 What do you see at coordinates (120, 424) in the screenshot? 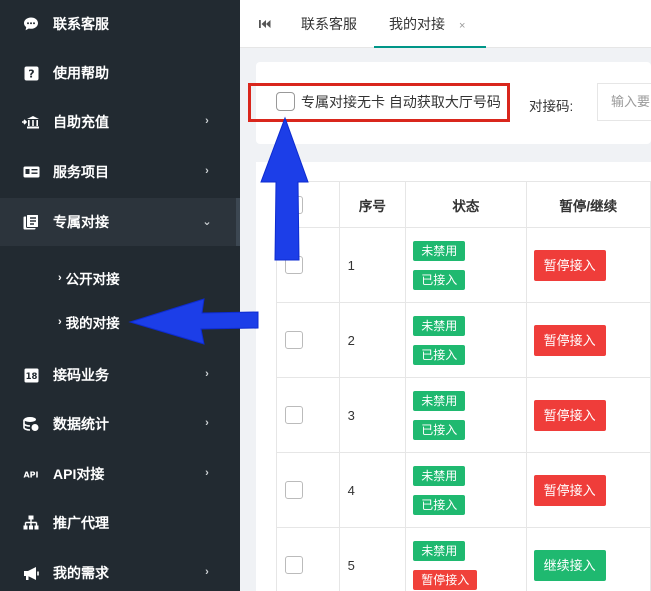
I see `sidebar-item-statistics: 数据统计 ›` at bounding box center [120, 424].